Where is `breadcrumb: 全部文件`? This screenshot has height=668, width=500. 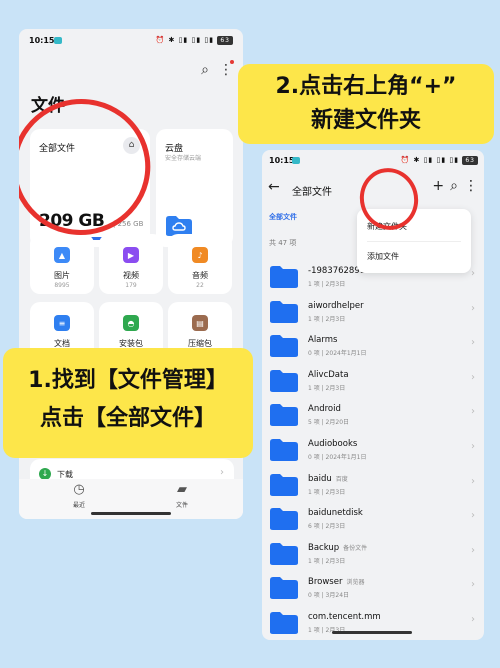
breadcrumb: 全部文件 is located at coordinates (283, 217).